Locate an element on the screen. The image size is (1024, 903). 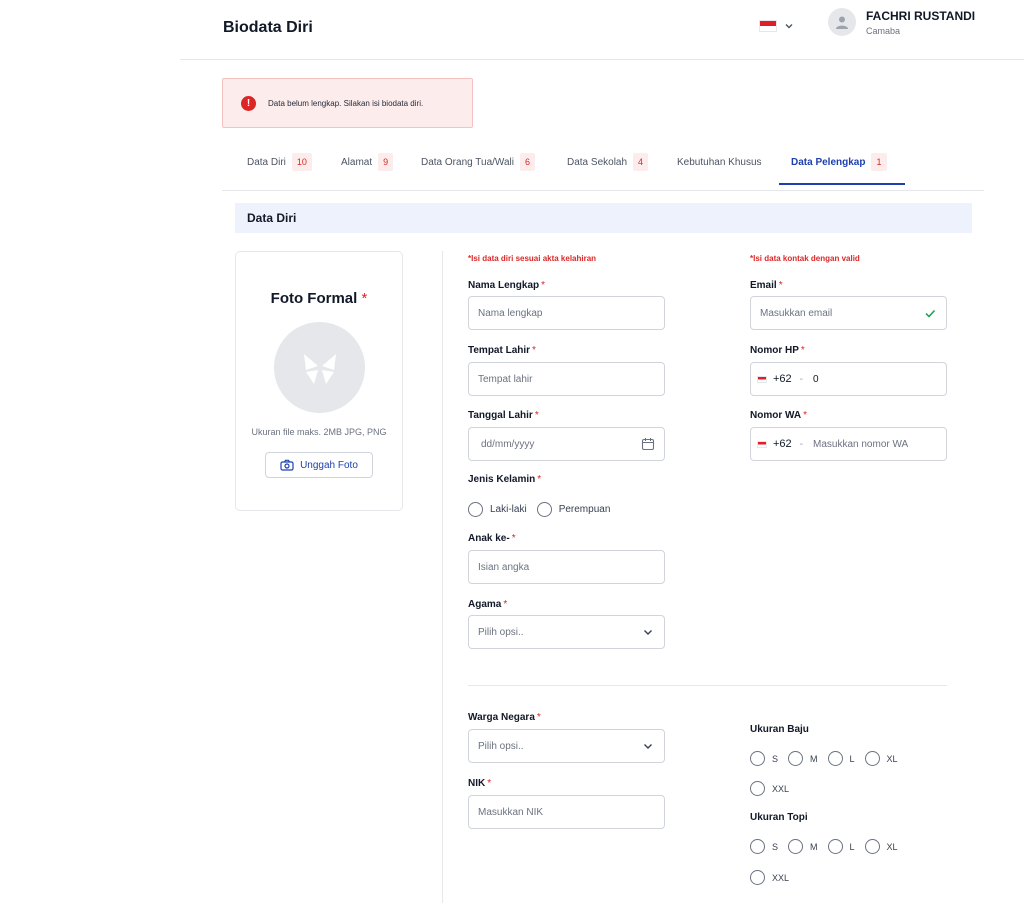
anak-ke-input: Isian angka is located at coordinates (566, 567).